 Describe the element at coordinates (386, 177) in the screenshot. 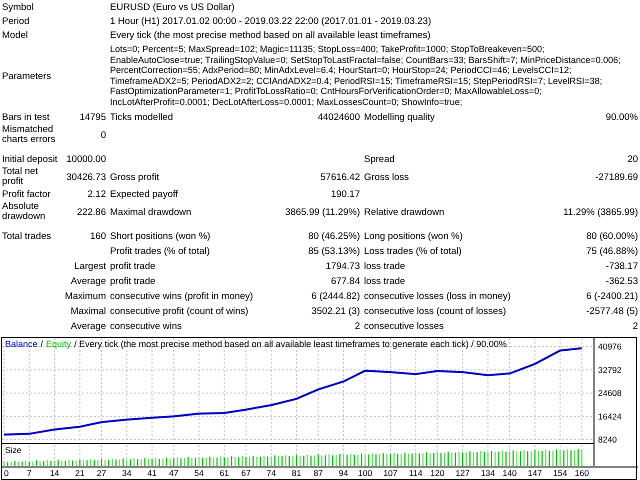

I see `stat-label: Gross loss` at that location.